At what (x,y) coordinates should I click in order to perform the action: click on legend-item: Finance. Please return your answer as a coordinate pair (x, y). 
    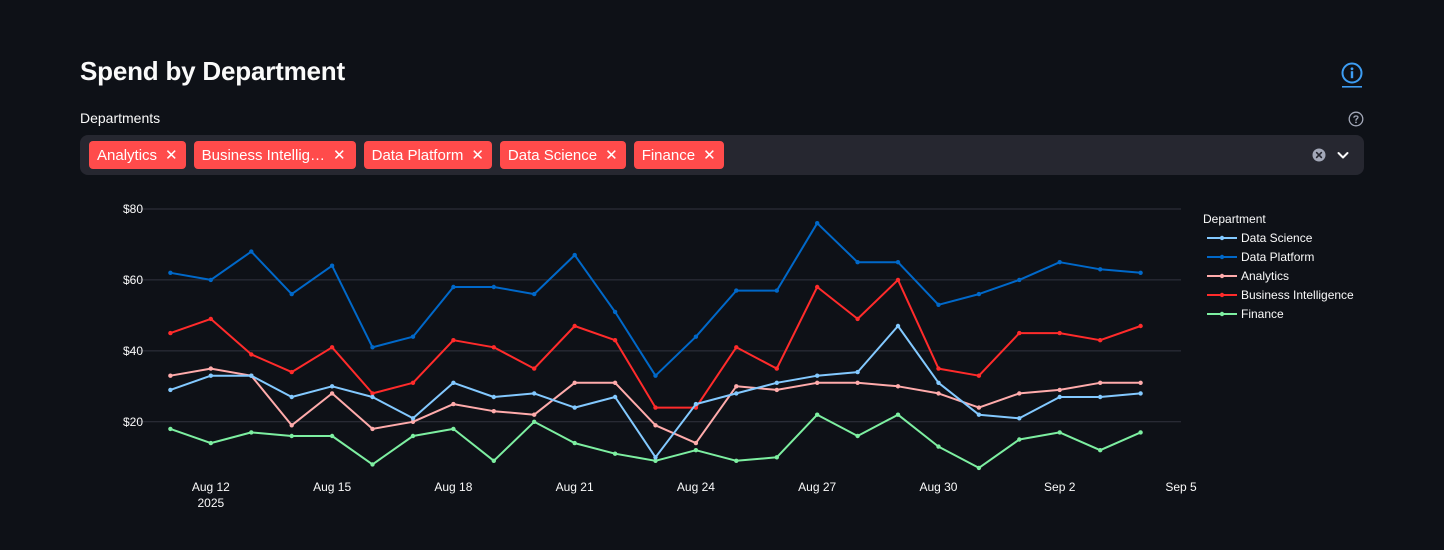
    Looking at the image, I should click on (1245, 314).